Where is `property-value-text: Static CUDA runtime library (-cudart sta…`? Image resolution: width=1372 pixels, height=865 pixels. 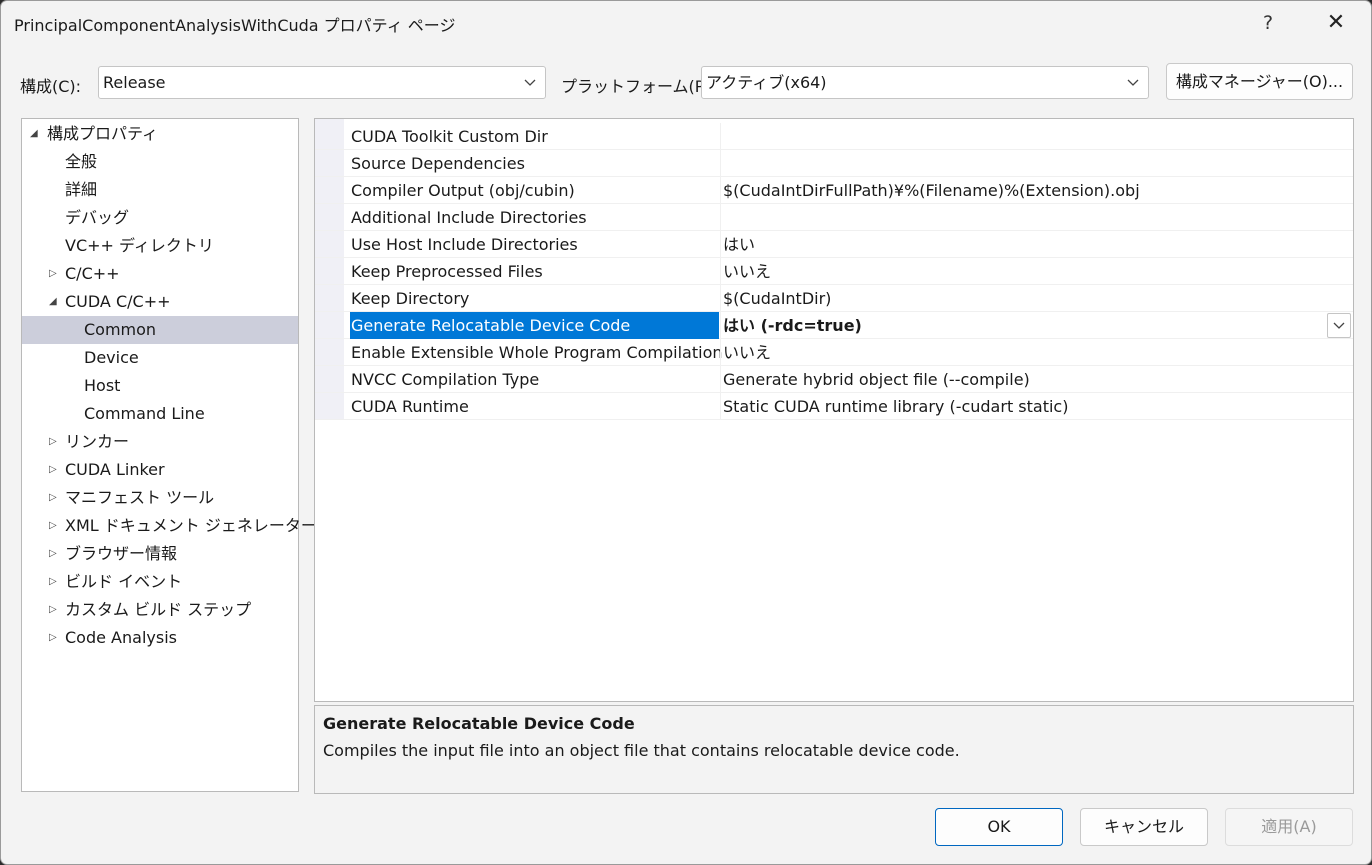
property-value-text: Static CUDA runtime library (-cudart sta… is located at coordinates (896, 406).